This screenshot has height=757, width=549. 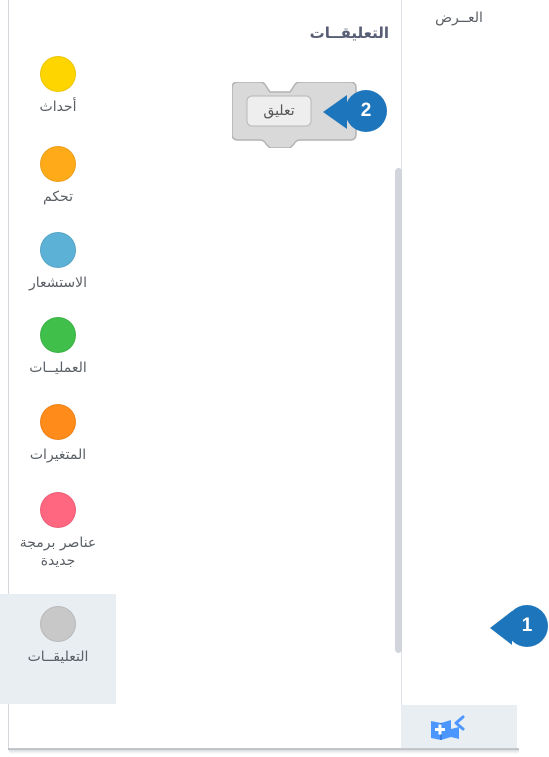 What do you see at coordinates (58, 422) in the screenshot?
I see `variables-dot-icon` at bounding box center [58, 422].